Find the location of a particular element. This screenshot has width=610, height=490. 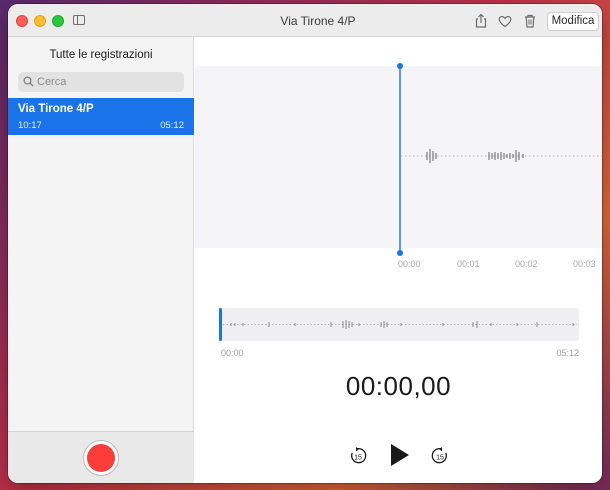

tick-label: 00:03 is located at coordinates (584, 264).